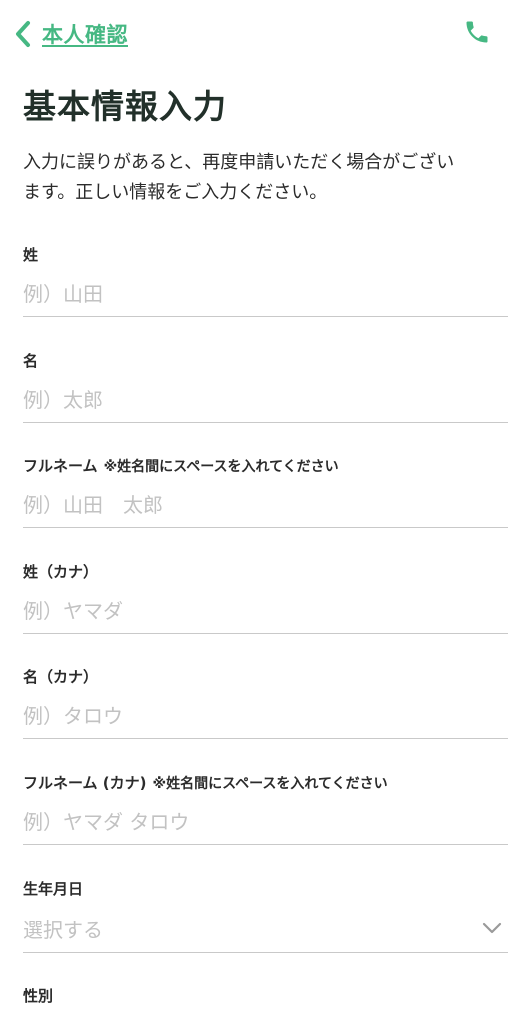 The image size is (530, 1024). Describe the element at coordinates (23, 34) in the screenshot. I see `chevron-left-icon` at that location.